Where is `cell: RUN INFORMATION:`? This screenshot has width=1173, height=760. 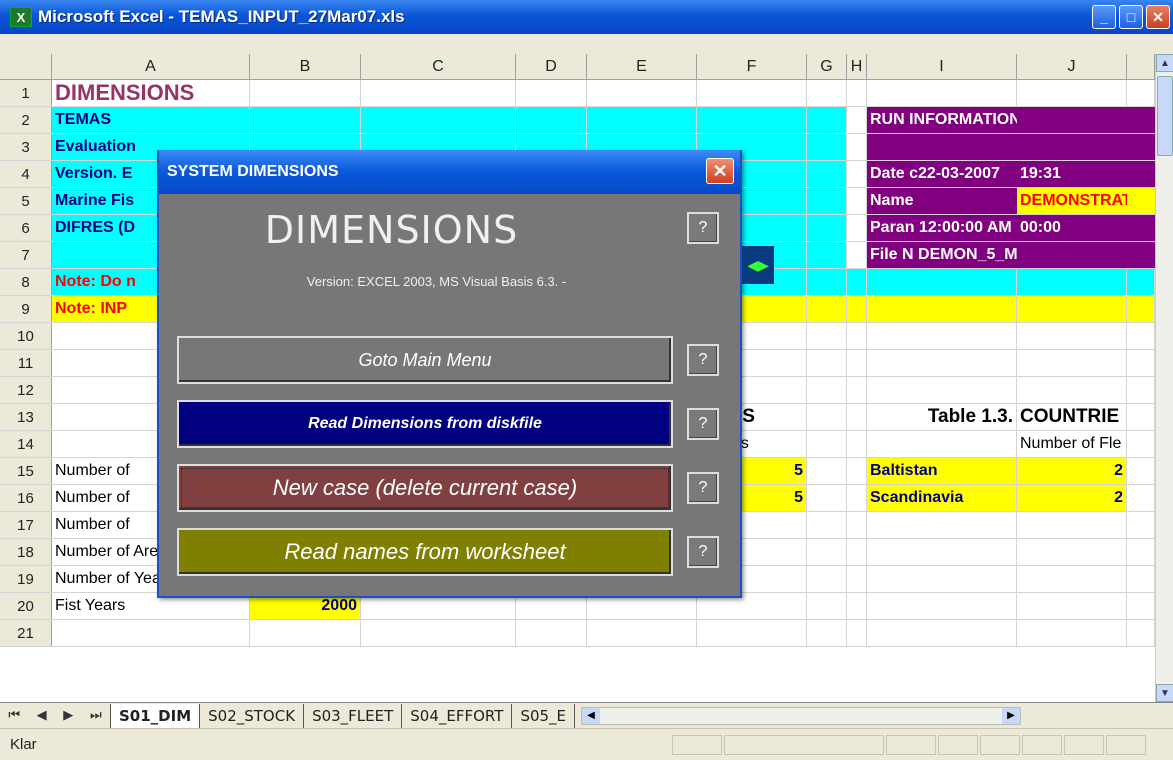
cell: RUN INFORMATION: is located at coordinates (946, 120).